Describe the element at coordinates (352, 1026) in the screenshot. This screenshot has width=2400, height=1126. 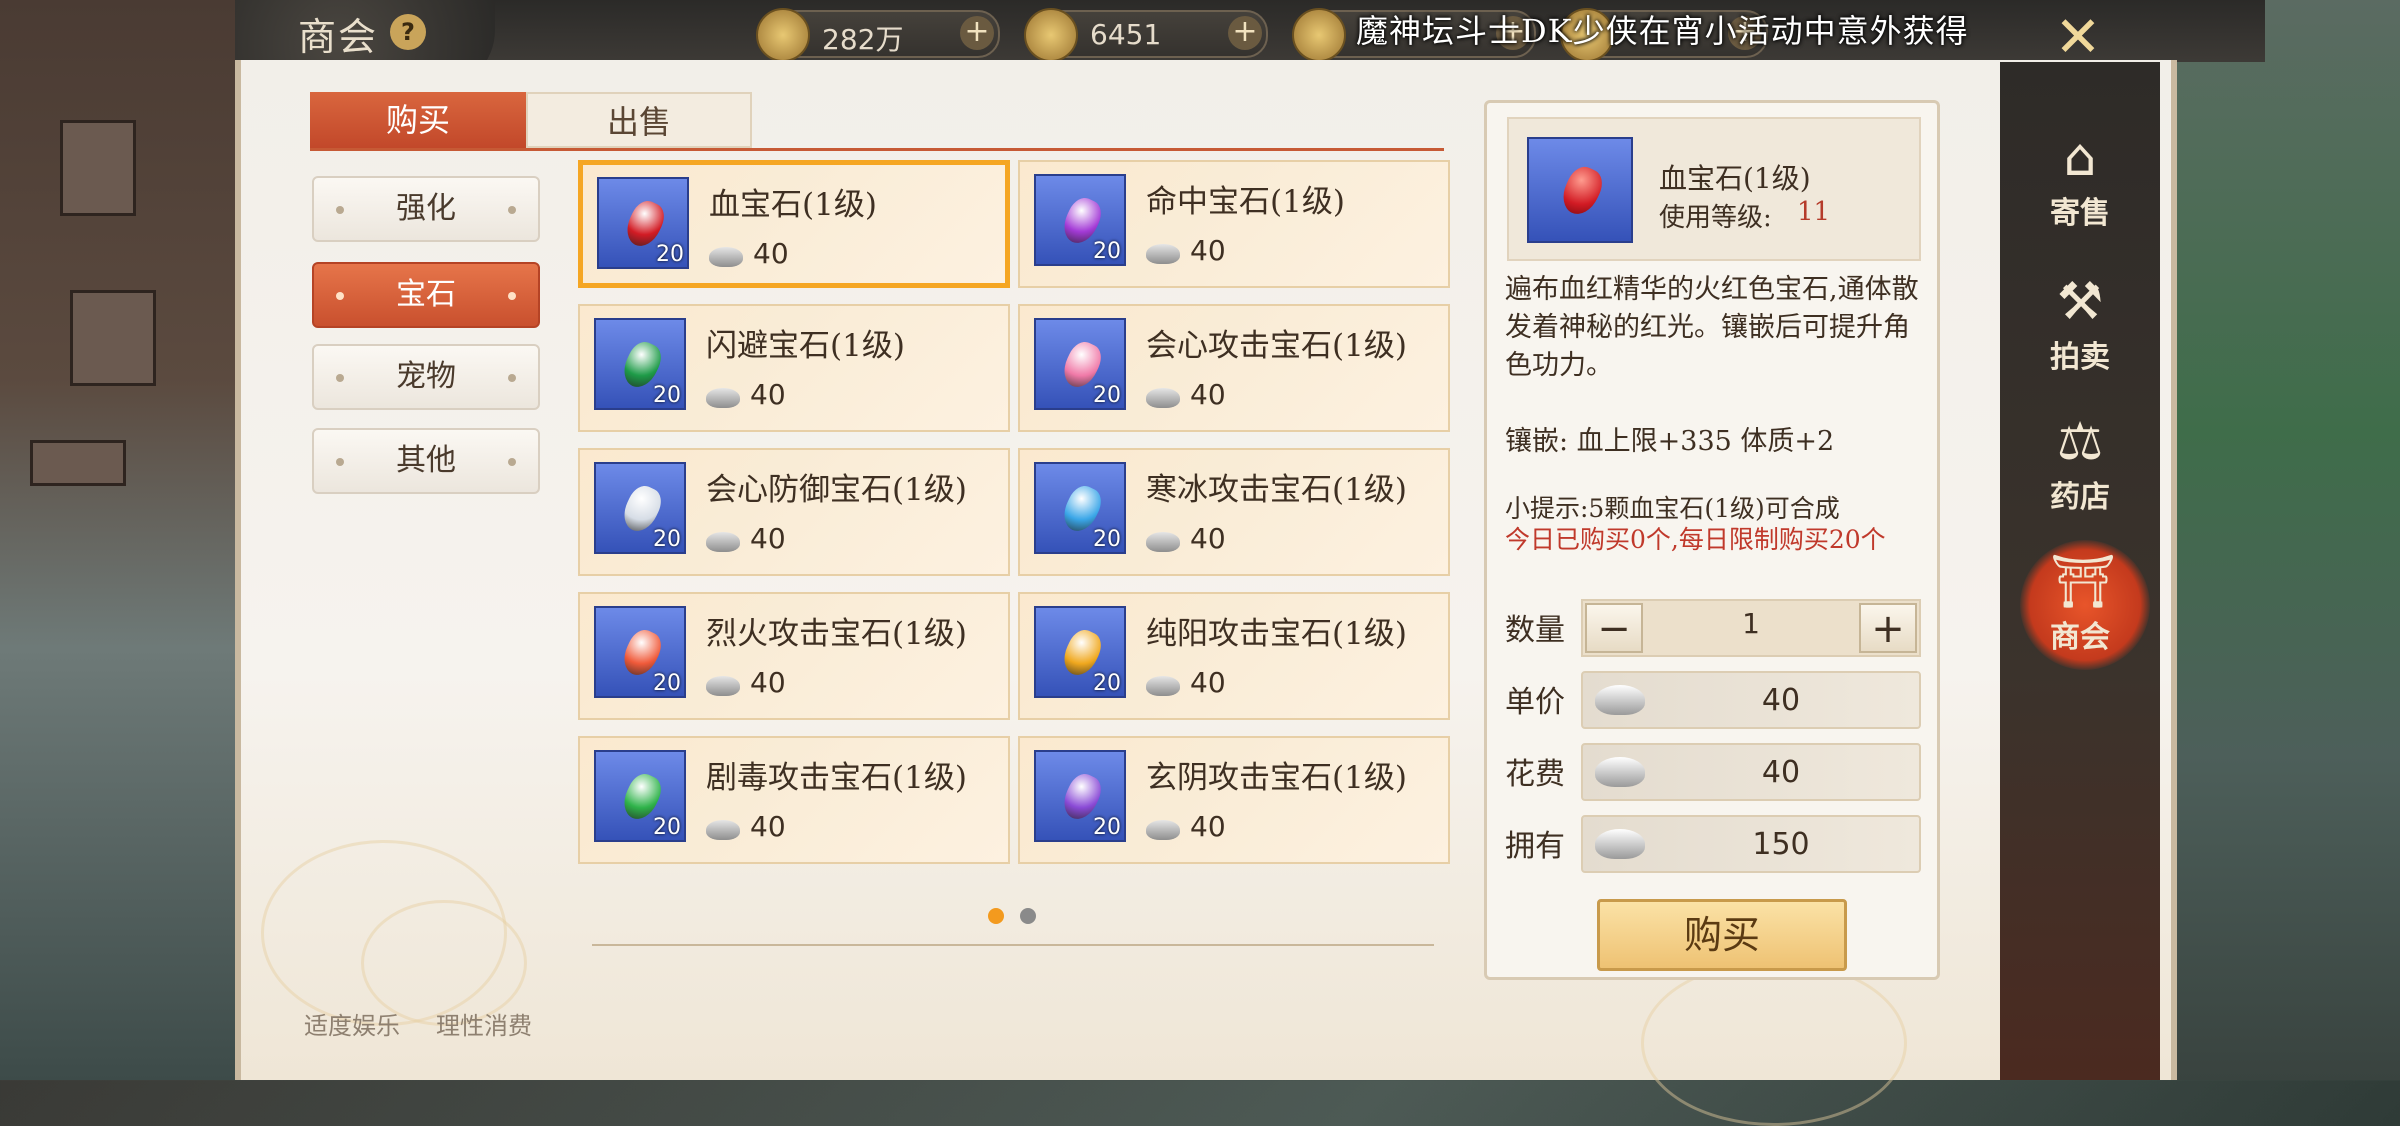
I see `footer-left: 适度娱乐` at that location.